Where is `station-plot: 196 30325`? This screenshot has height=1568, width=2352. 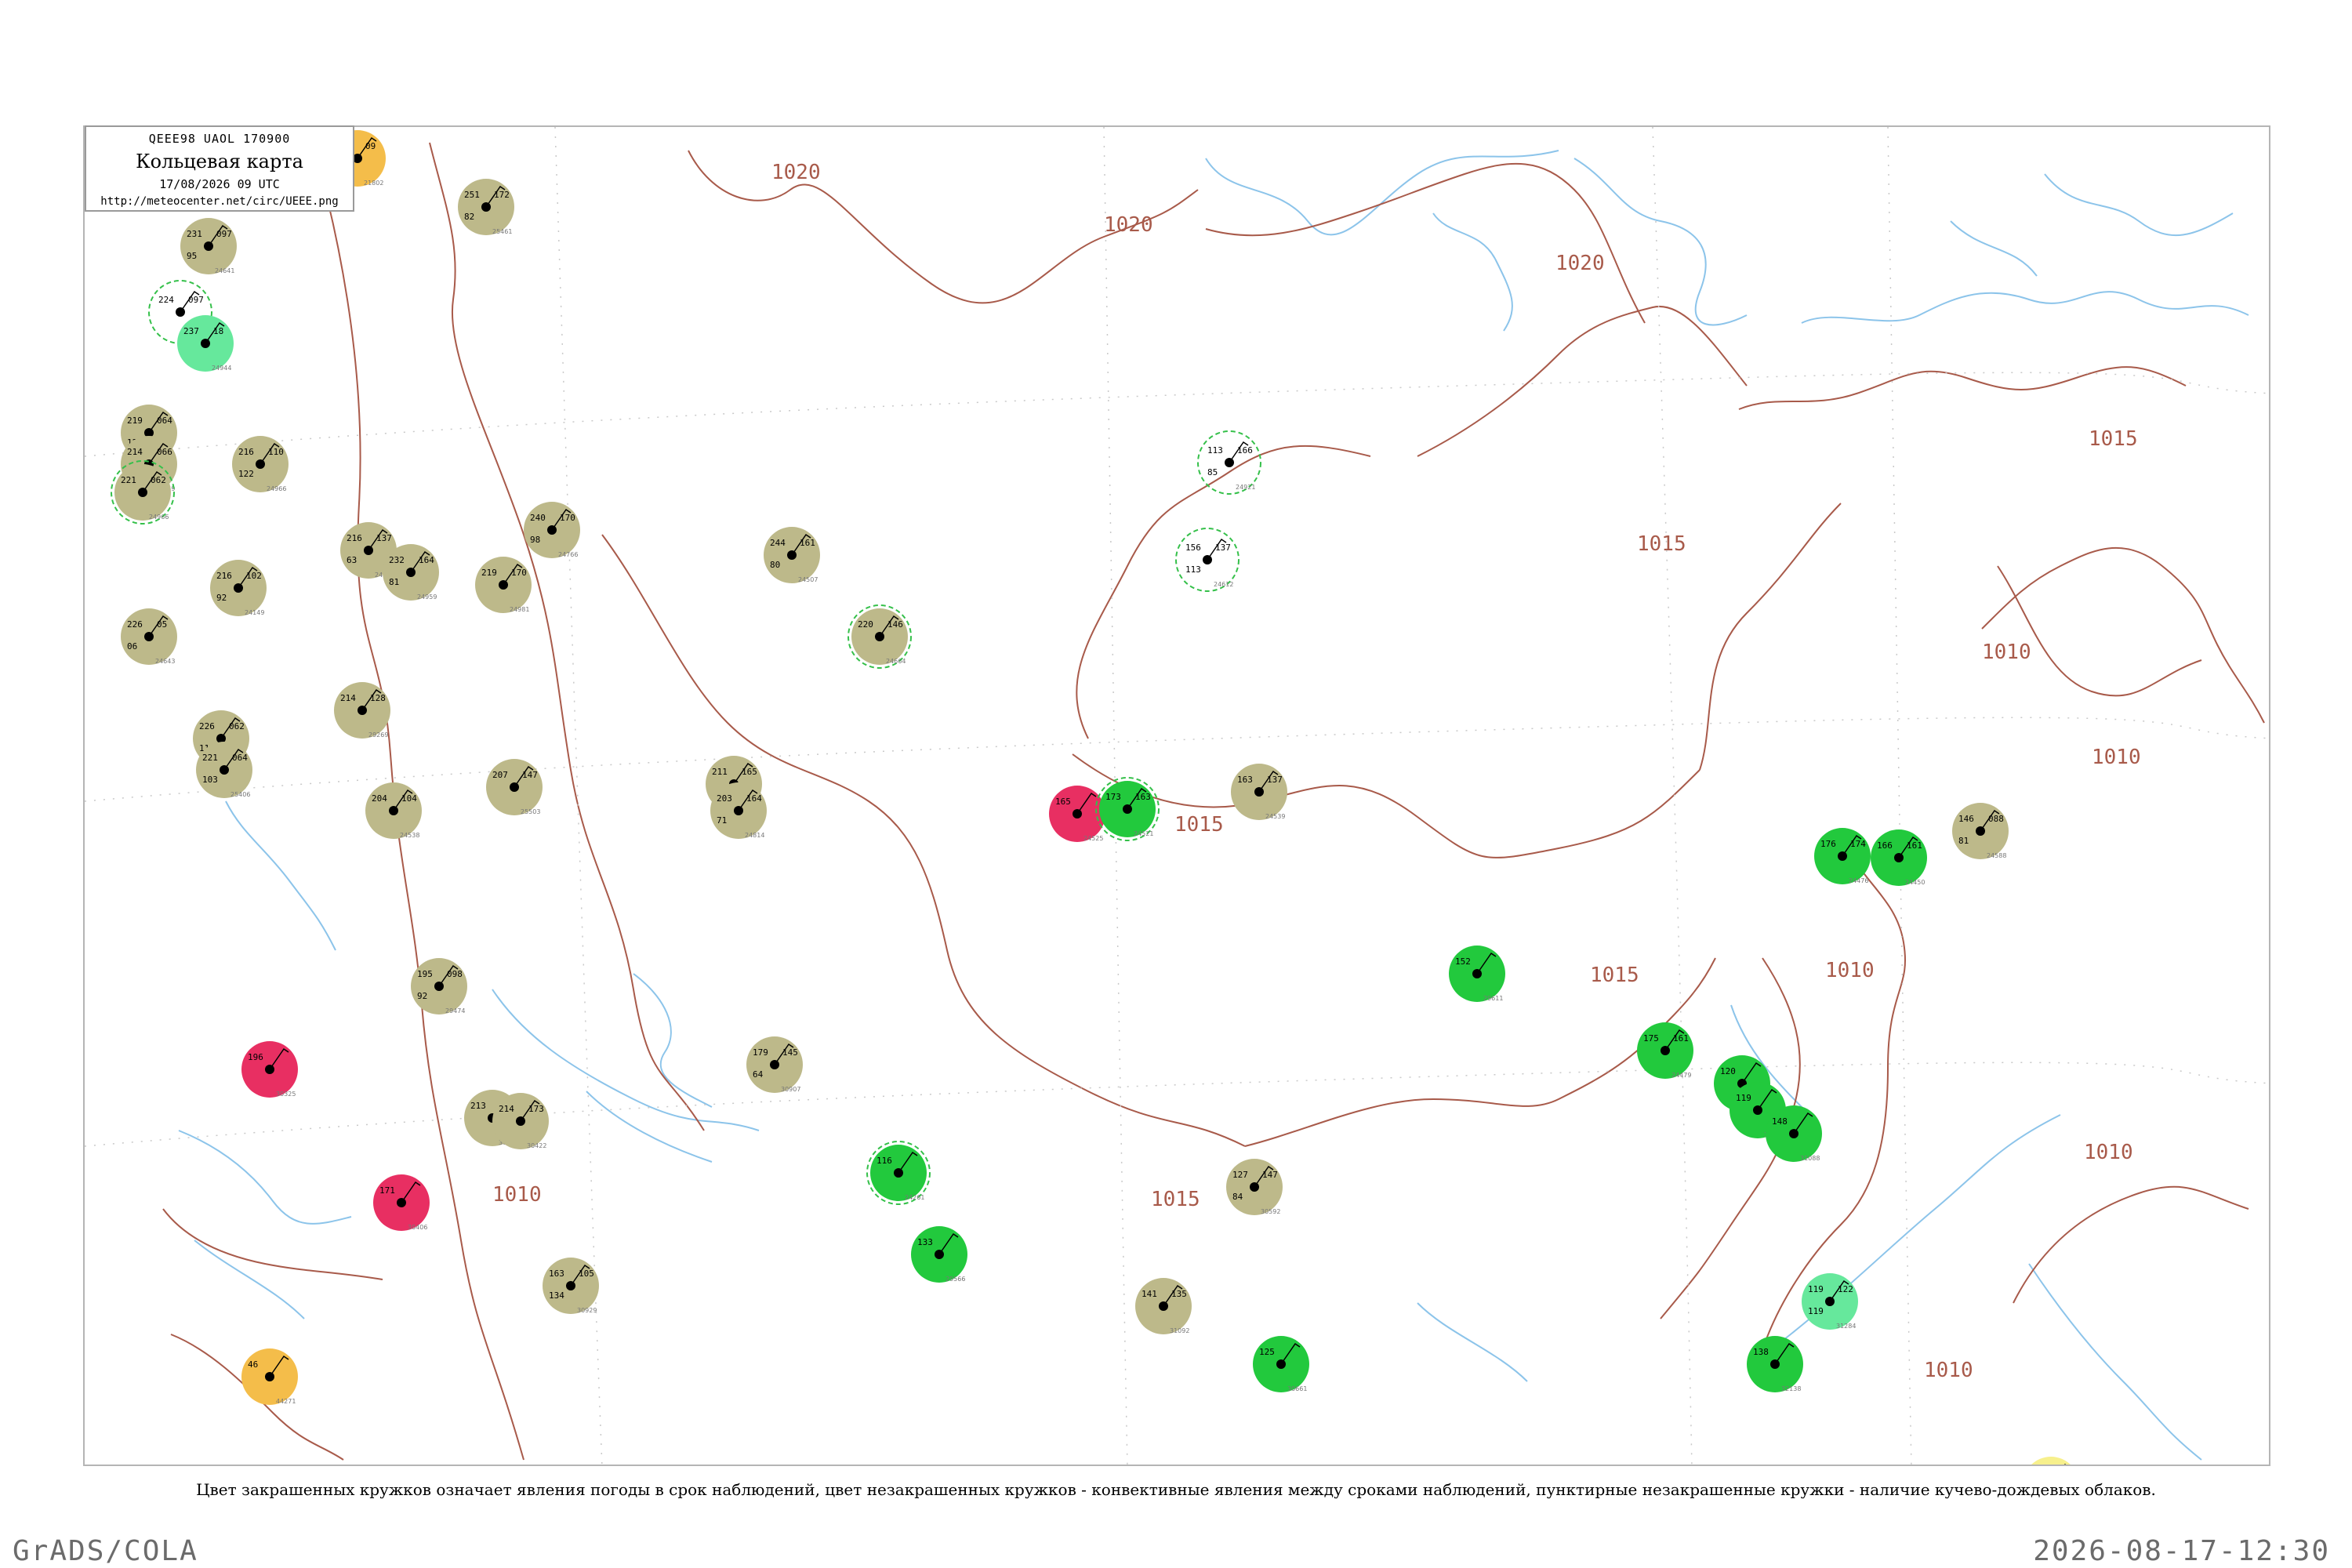
station-plot: 196 30325 is located at coordinates (269, 1069).